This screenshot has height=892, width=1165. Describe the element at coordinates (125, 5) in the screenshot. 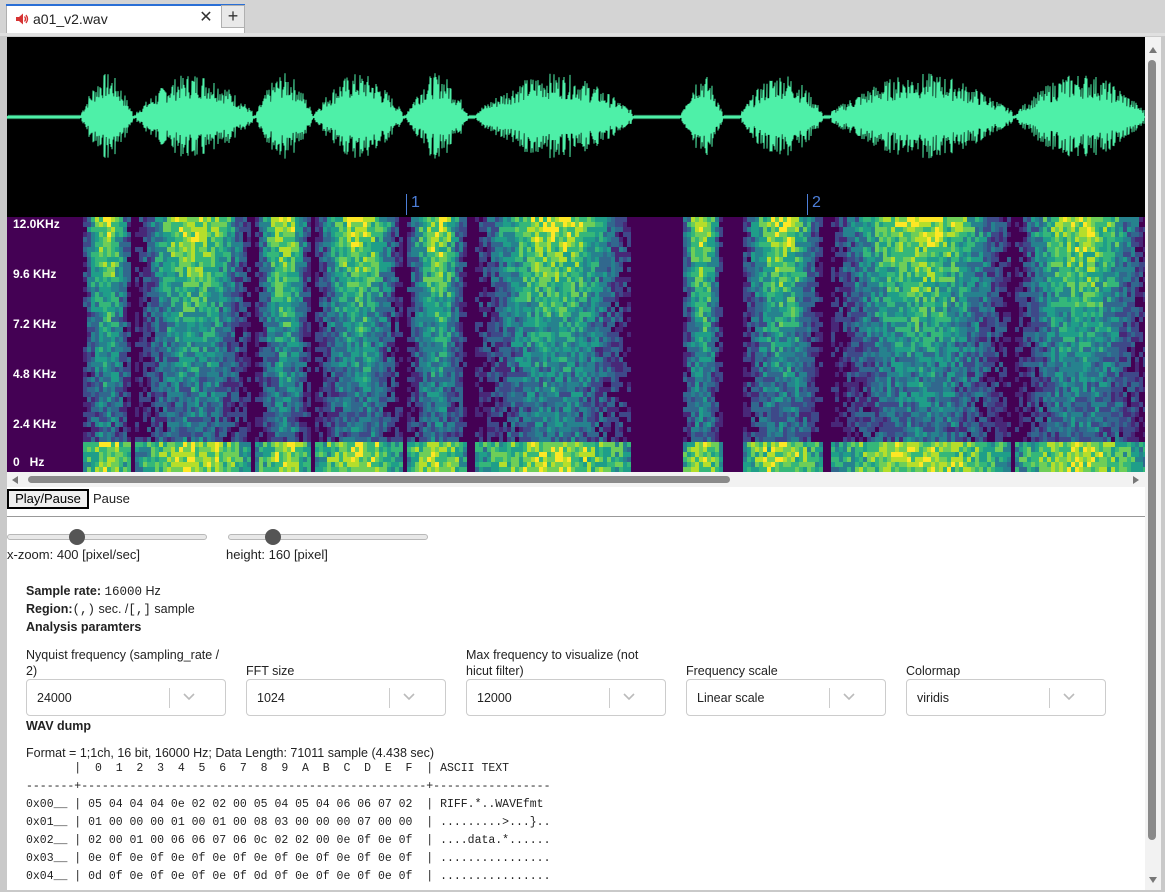

I see `tab-active-indicator` at that location.